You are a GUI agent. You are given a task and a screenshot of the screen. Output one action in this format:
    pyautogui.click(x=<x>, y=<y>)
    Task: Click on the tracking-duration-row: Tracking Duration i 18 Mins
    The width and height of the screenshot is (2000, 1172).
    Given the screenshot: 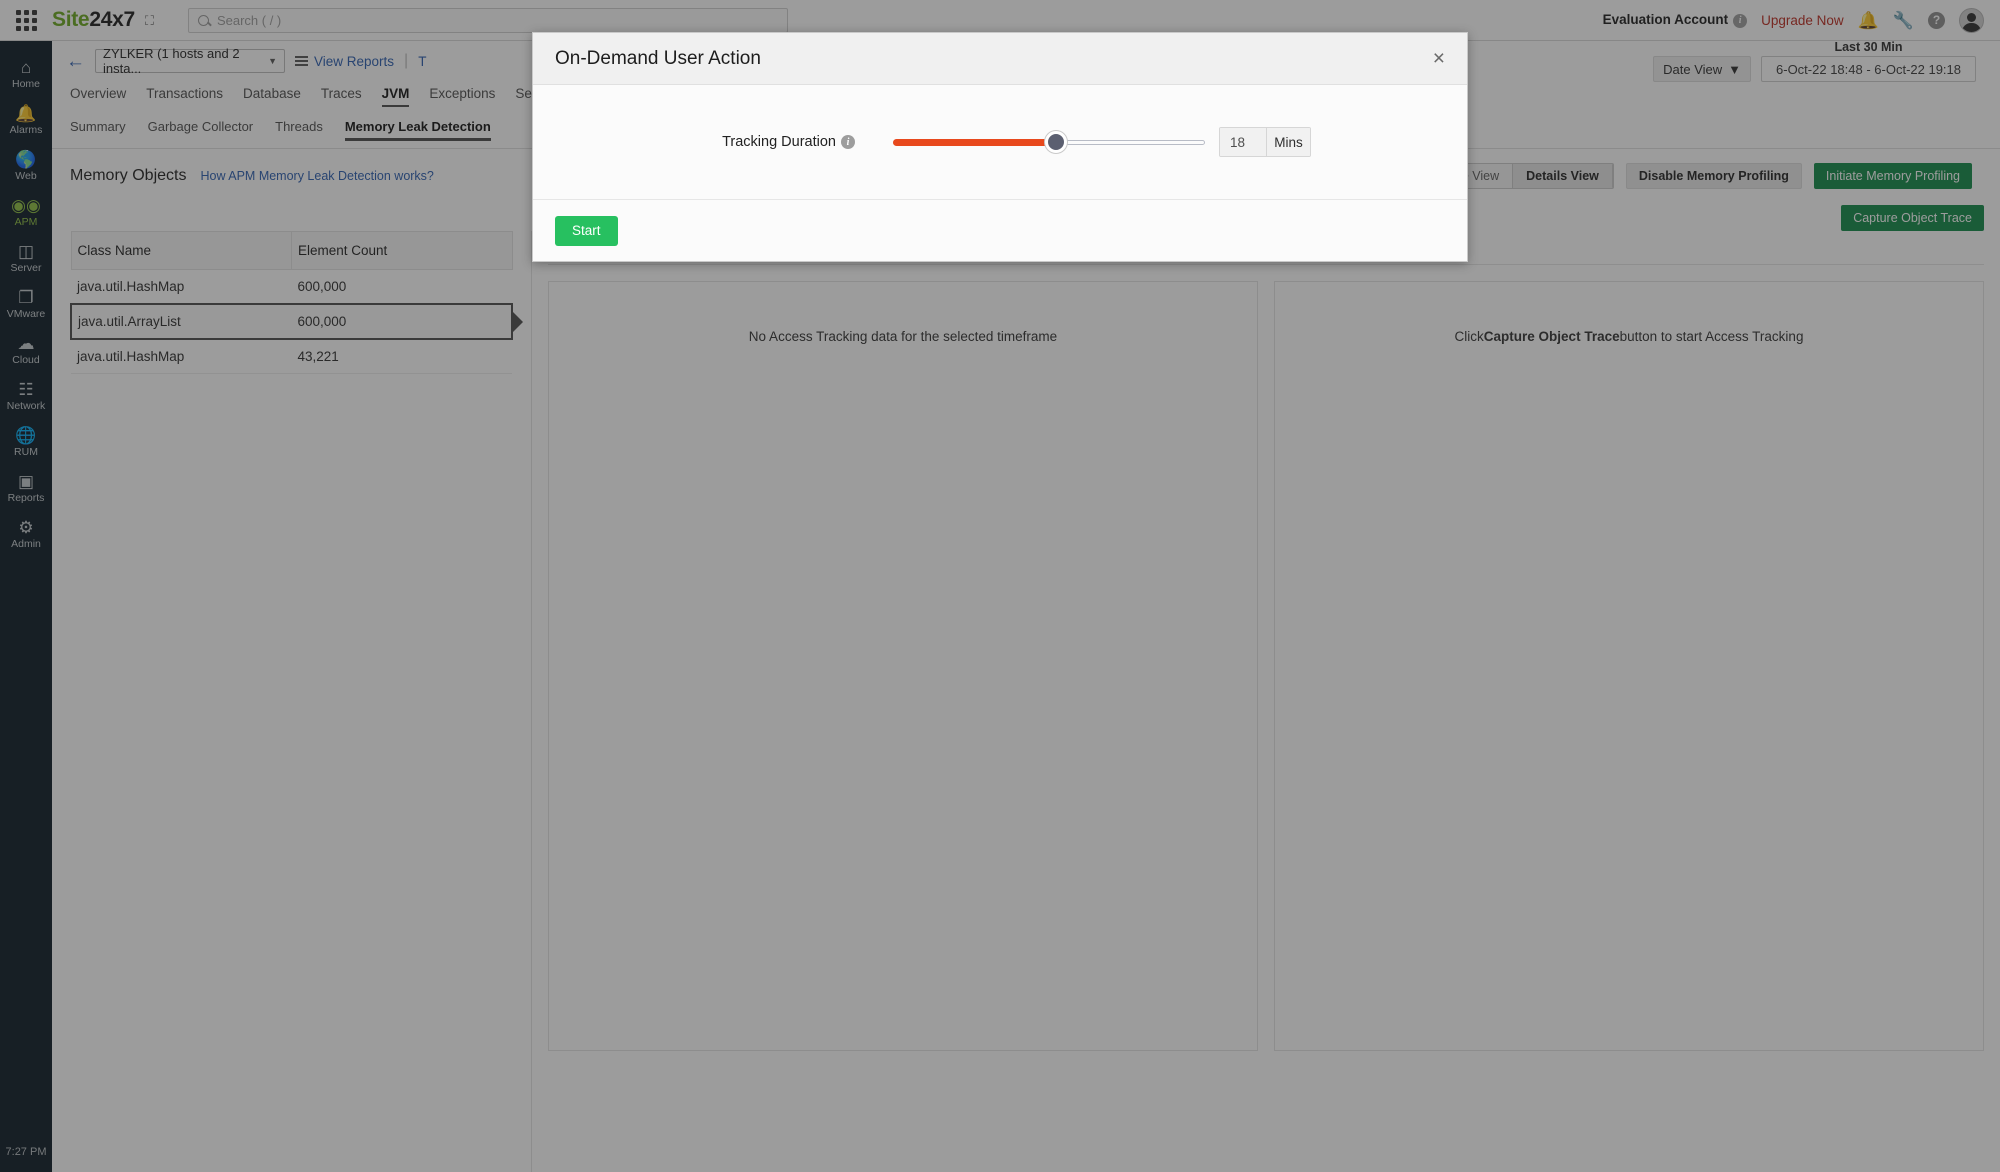 What is the action you would take?
    pyautogui.click(x=1000, y=142)
    